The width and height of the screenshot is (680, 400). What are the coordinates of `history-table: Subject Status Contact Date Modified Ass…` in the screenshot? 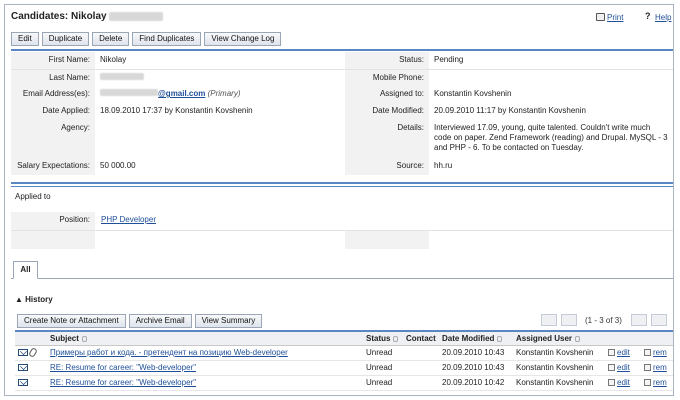 It's located at (344, 361).